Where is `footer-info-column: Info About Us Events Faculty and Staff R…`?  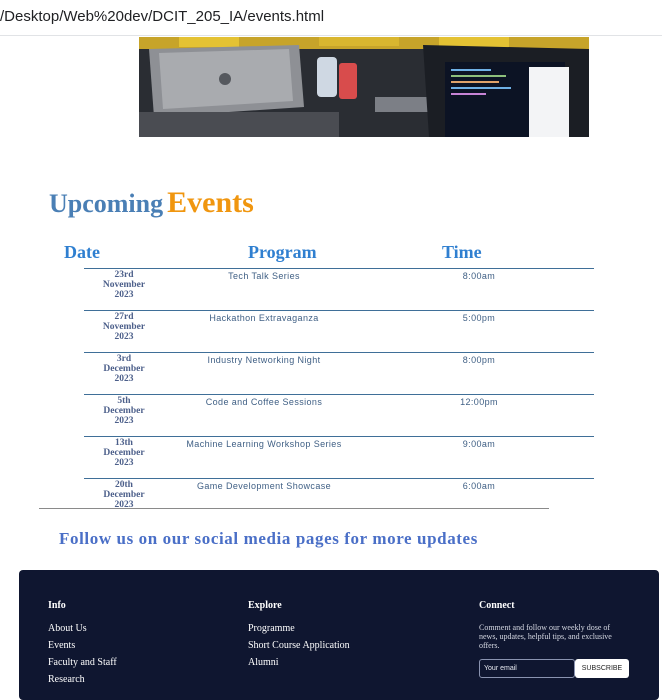
footer-info-column: Info About Us Events Faculty and Staff R… is located at coordinates (82, 645).